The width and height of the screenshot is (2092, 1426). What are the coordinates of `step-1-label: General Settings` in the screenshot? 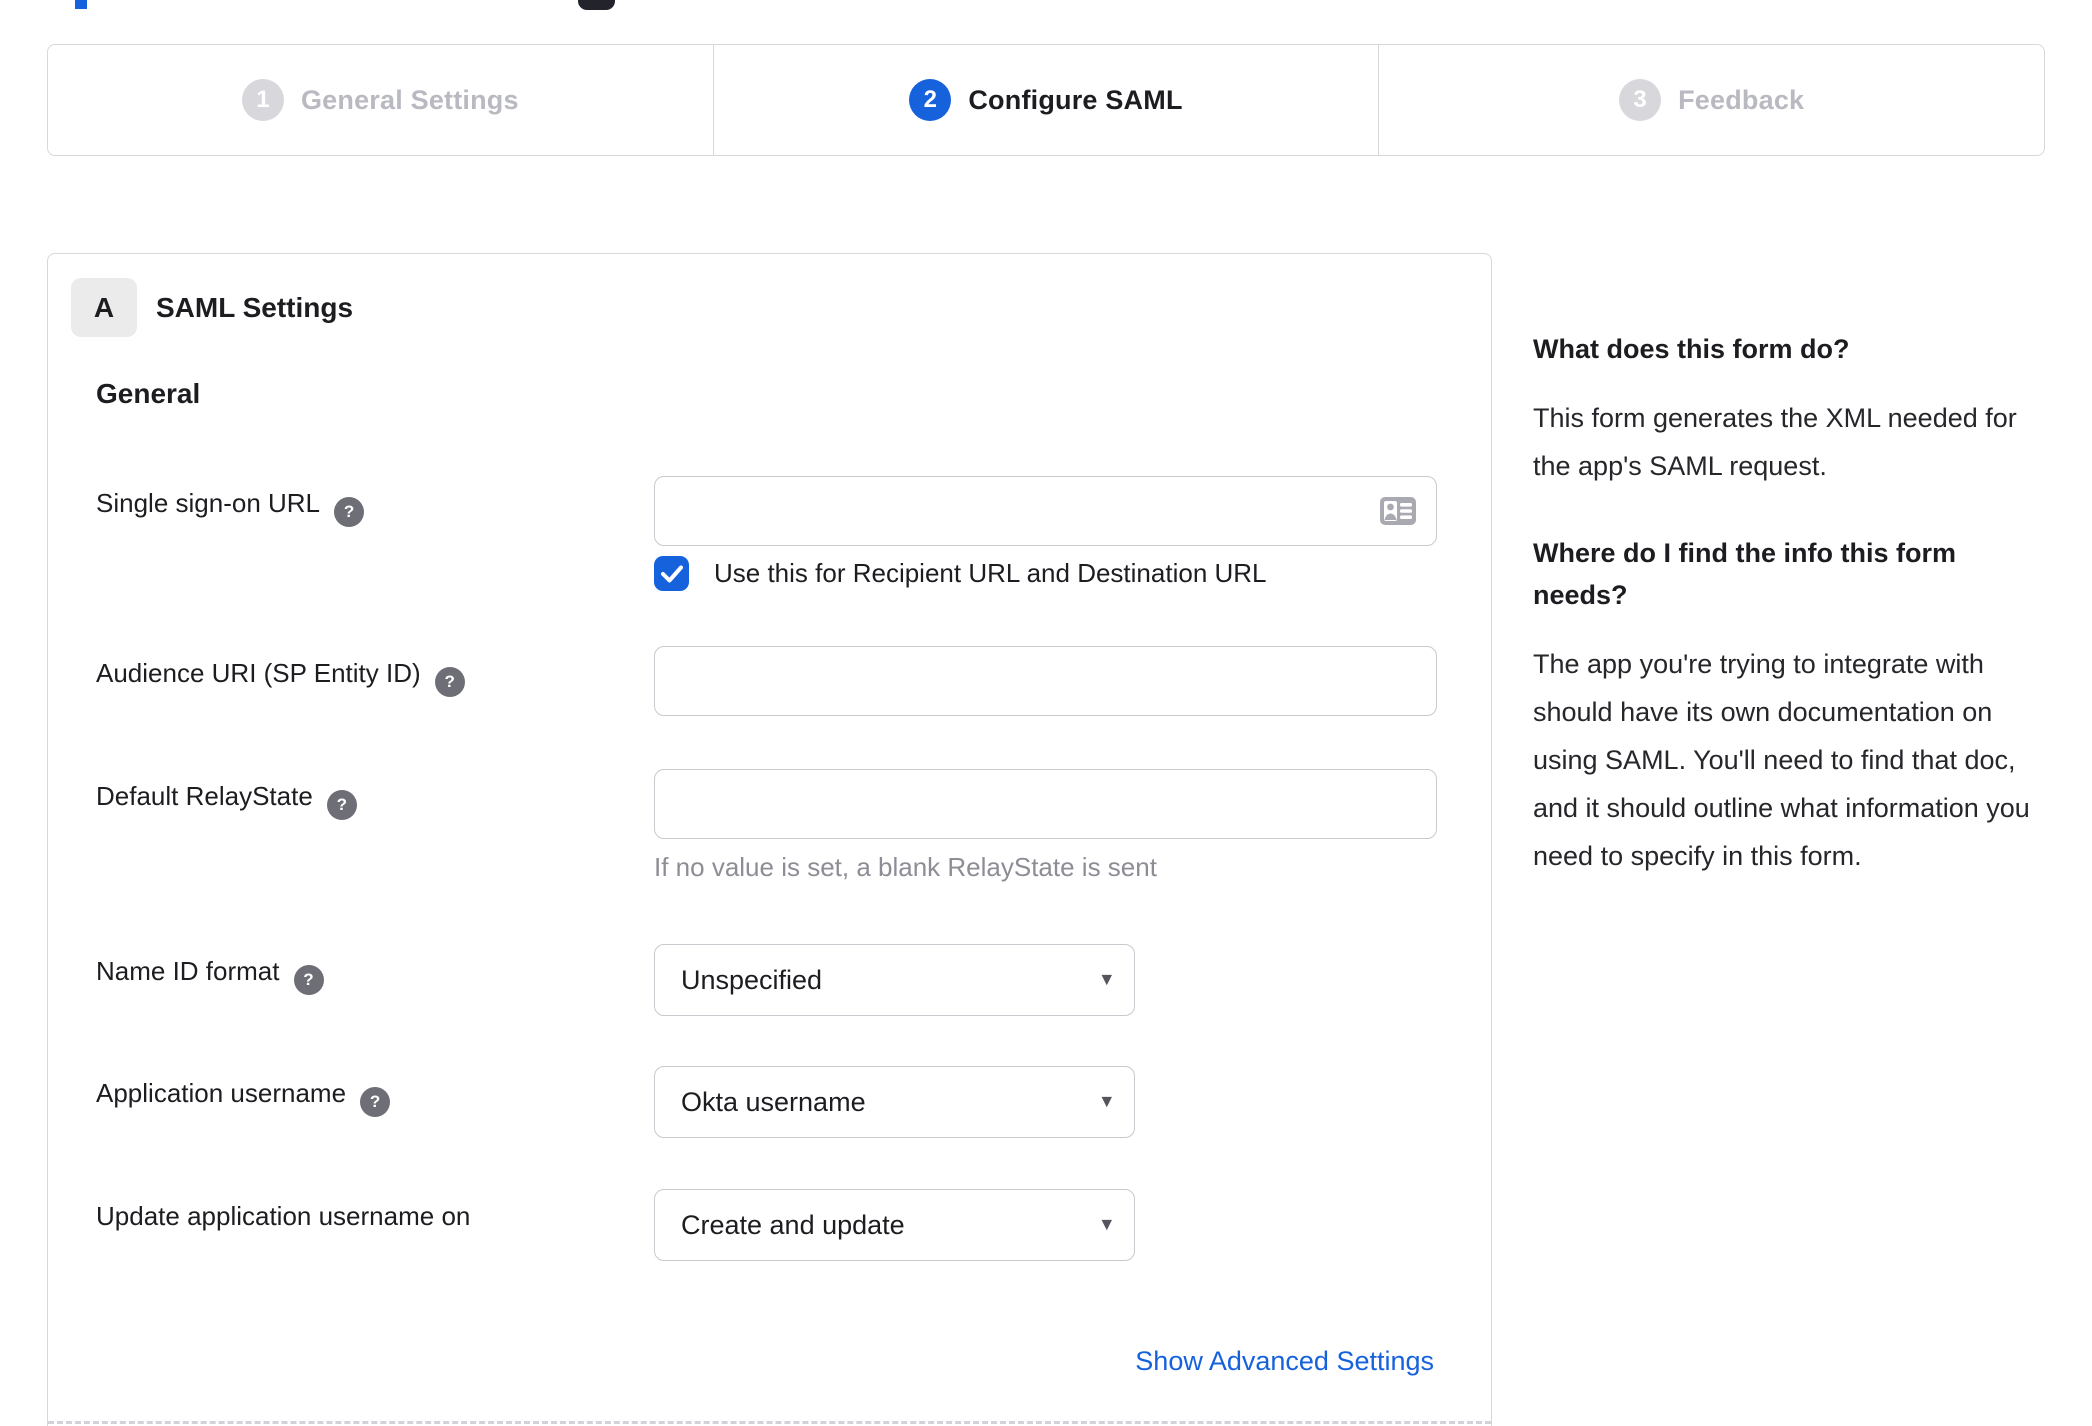 It's located at (409, 99).